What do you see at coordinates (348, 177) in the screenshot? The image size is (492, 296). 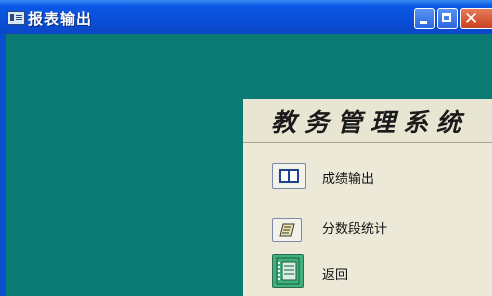 I see `grade-output-label: 成绩输出` at bounding box center [348, 177].